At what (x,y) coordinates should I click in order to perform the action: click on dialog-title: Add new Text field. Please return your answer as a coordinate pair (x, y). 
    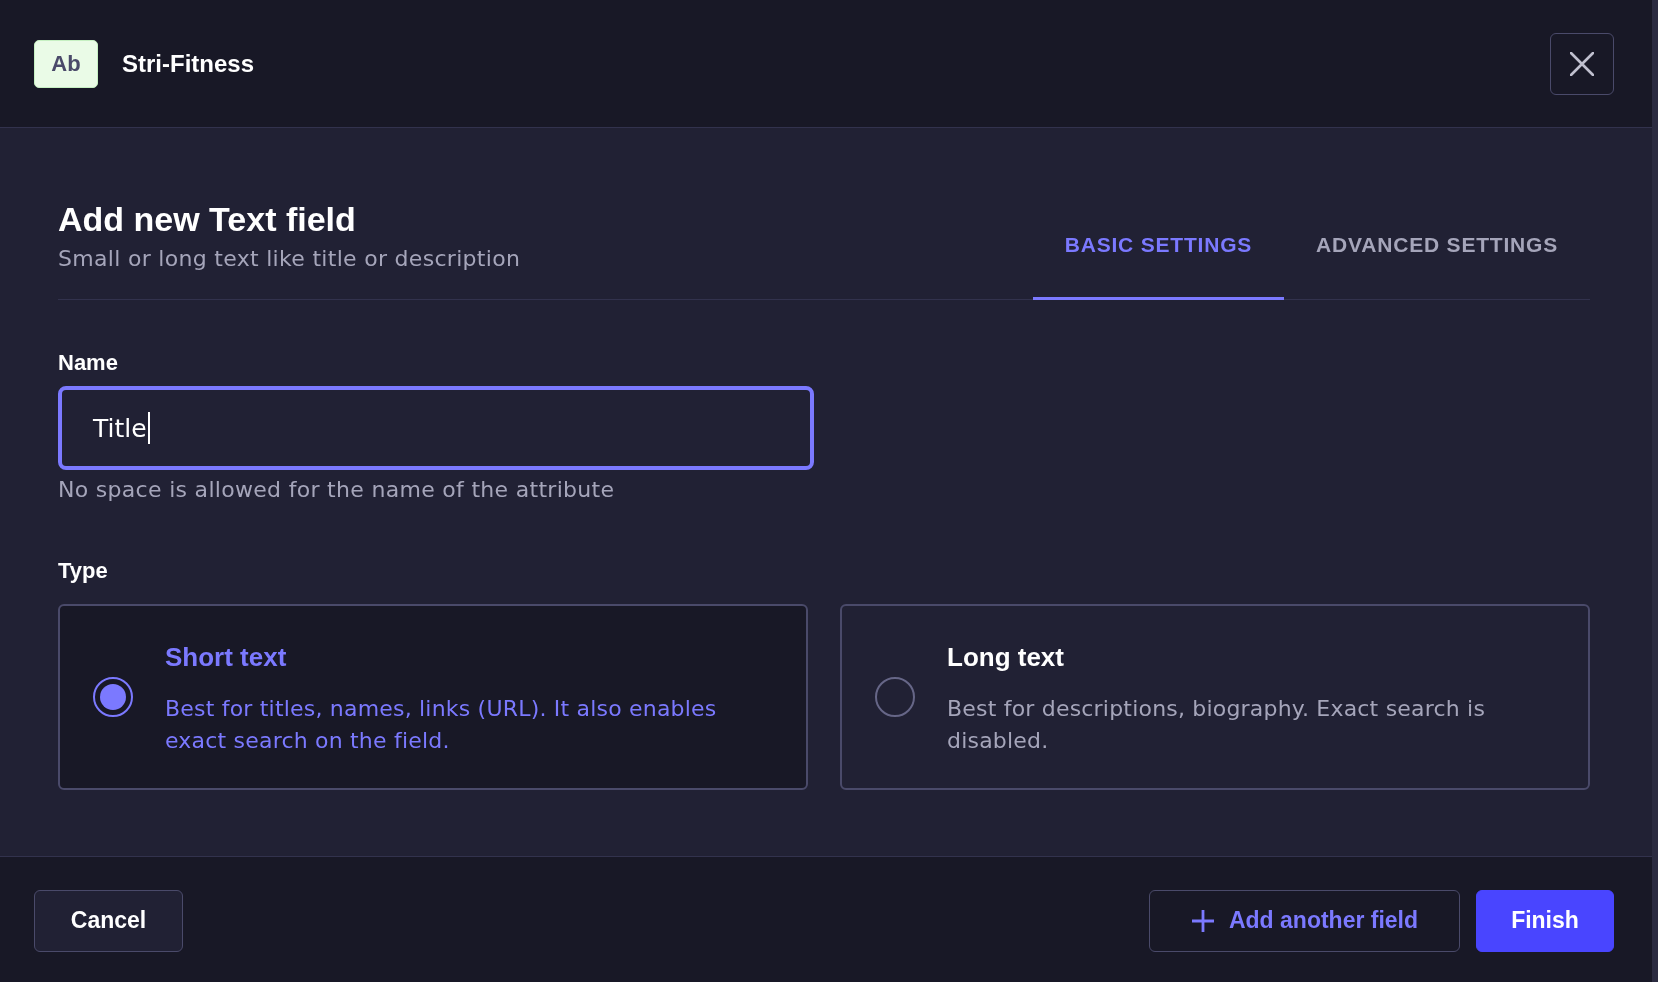
    Looking at the image, I should click on (207, 219).